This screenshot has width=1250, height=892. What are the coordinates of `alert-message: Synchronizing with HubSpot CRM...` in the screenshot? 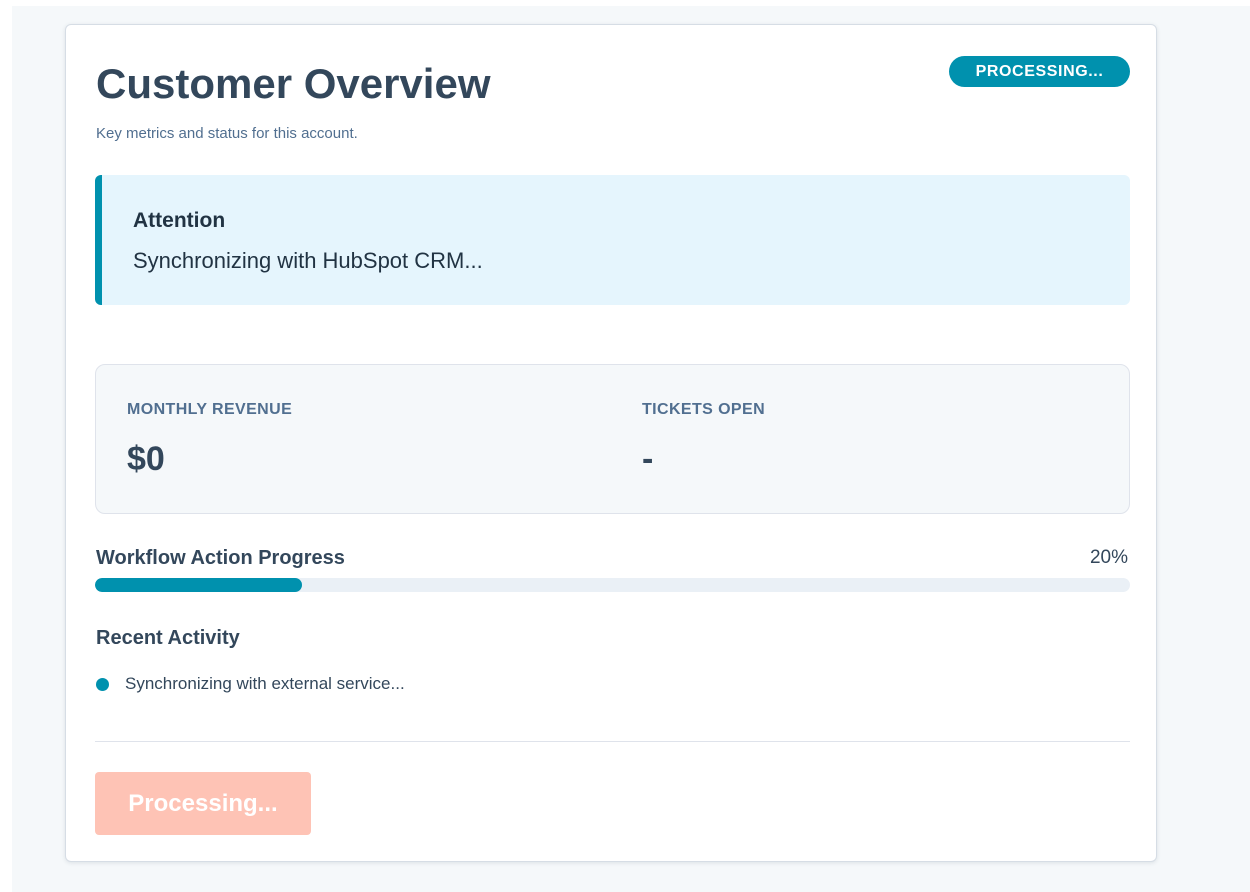 It's located at (308, 260).